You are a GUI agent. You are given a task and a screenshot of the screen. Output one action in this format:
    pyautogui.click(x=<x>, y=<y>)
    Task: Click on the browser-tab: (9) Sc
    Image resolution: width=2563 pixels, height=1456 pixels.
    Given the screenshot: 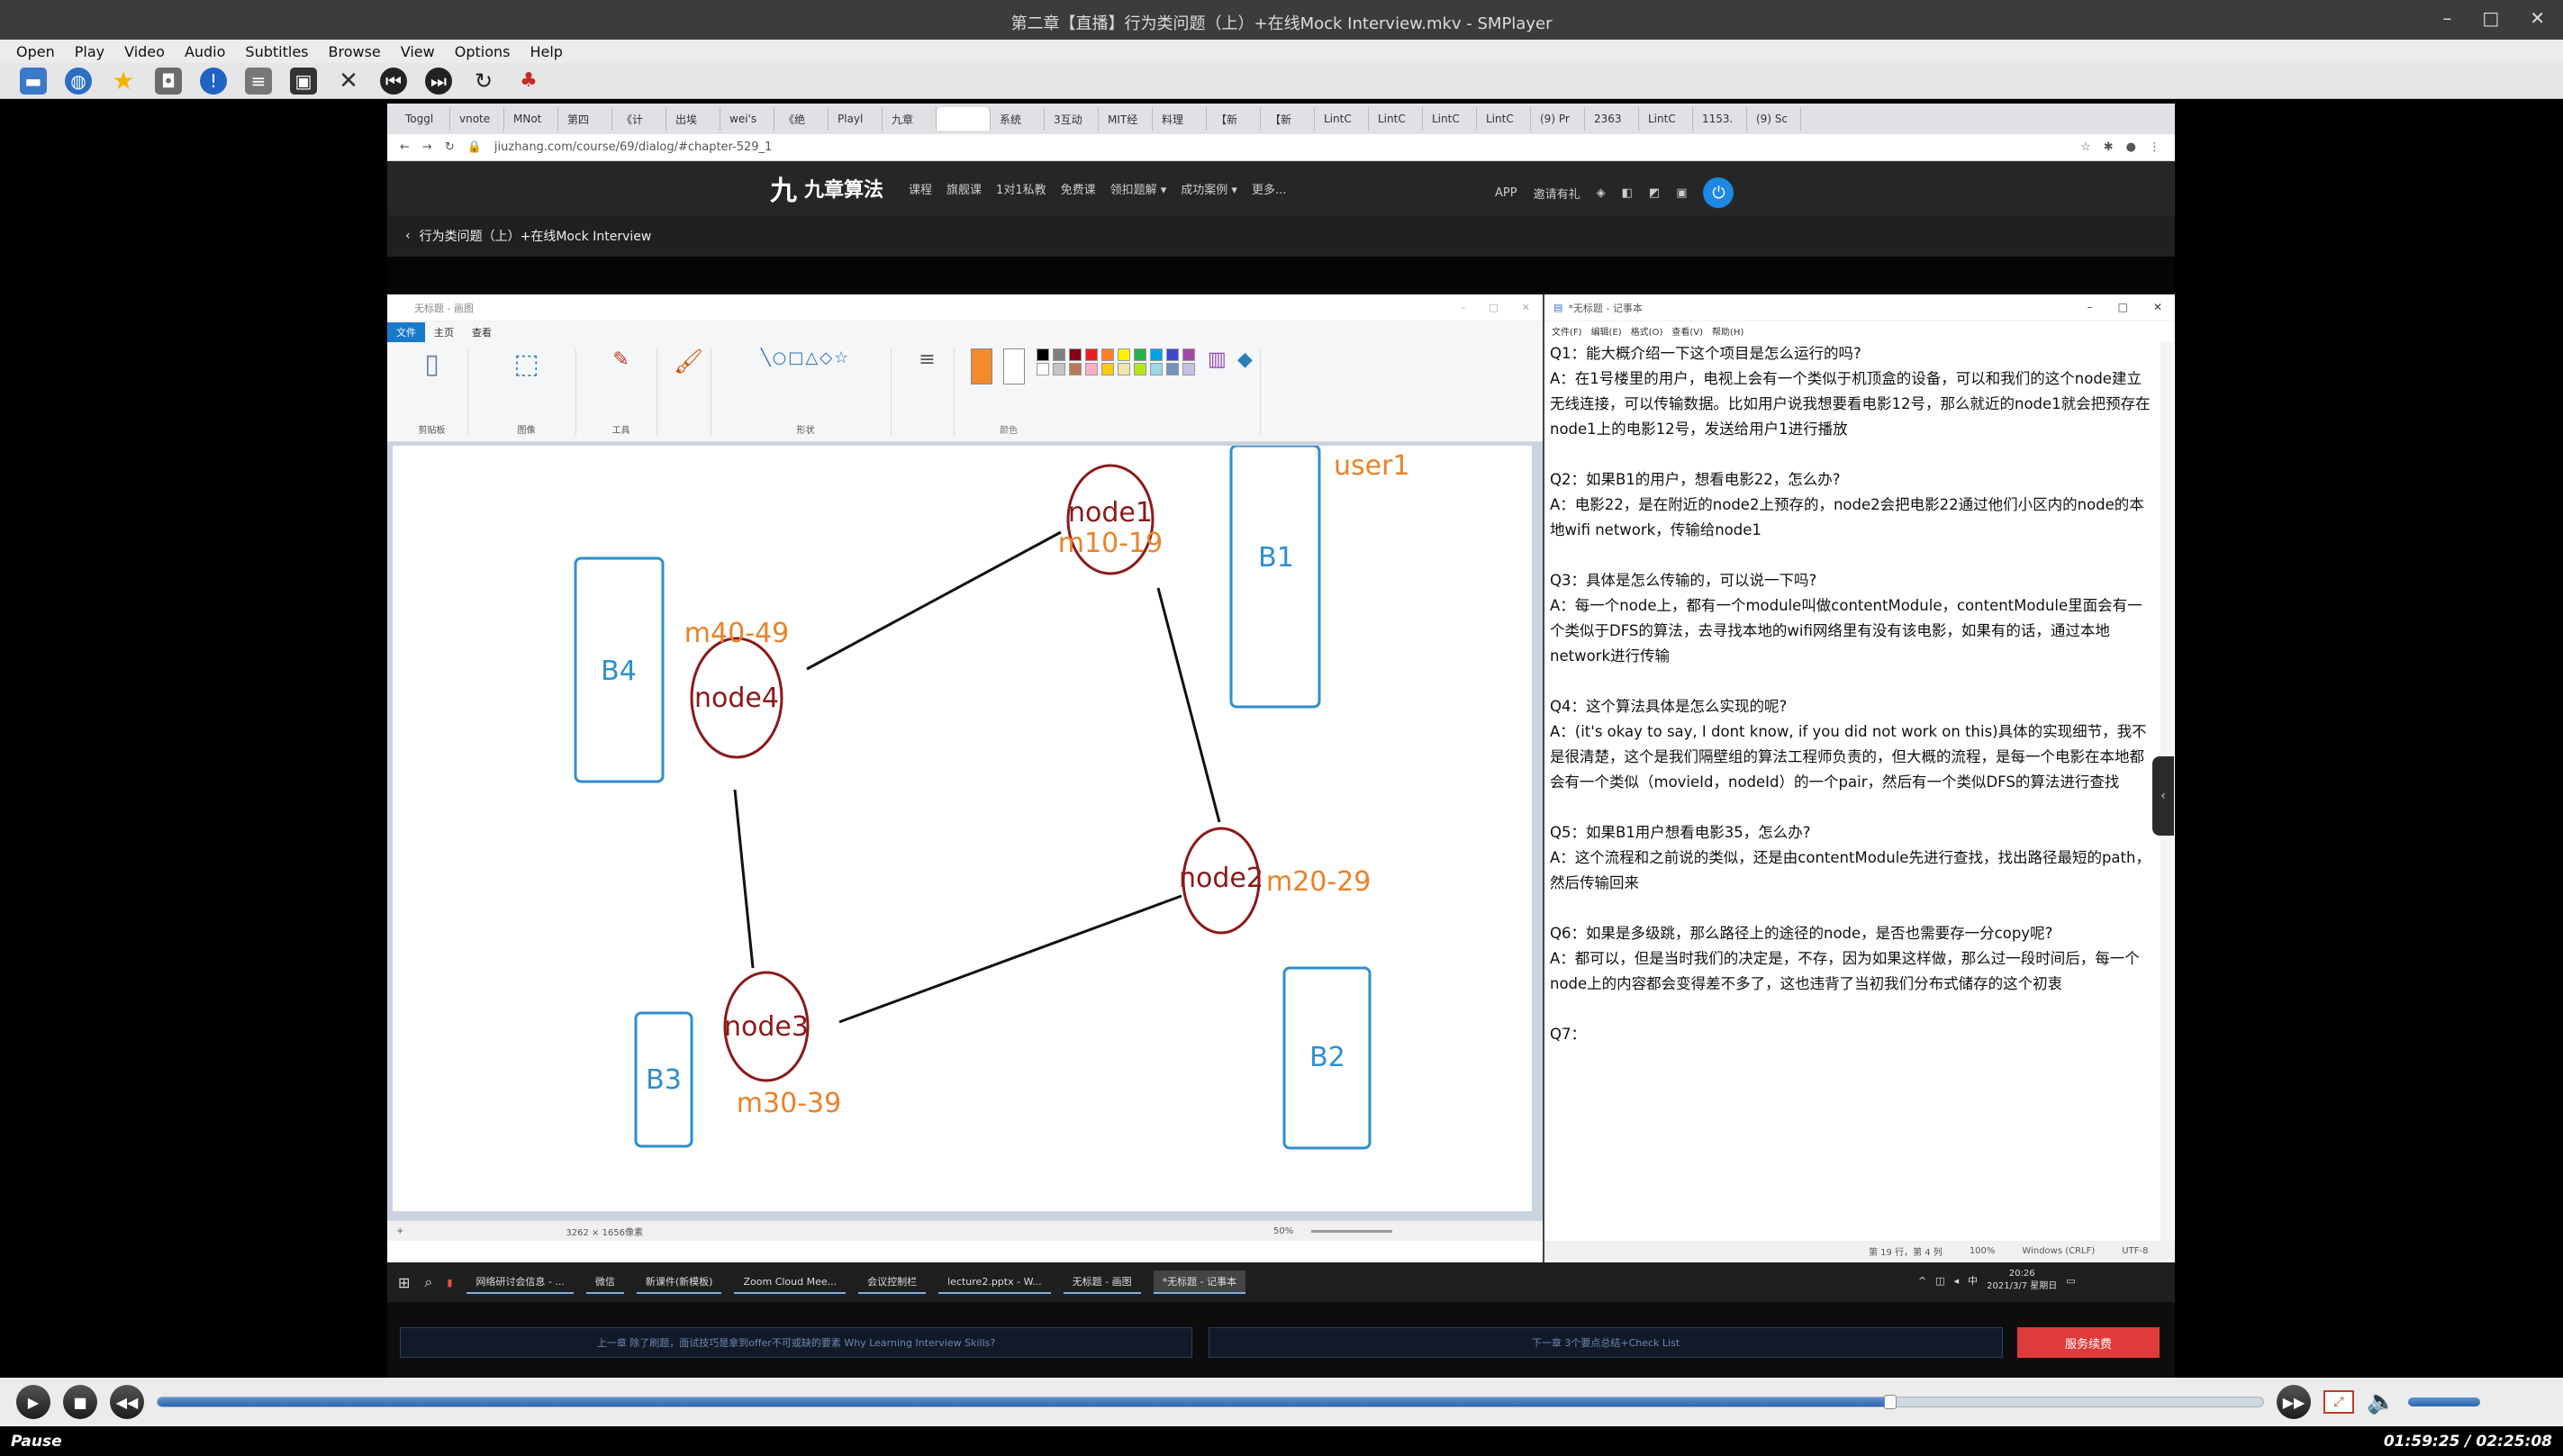 What is the action you would take?
    pyautogui.click(x=1774, y=119)
    